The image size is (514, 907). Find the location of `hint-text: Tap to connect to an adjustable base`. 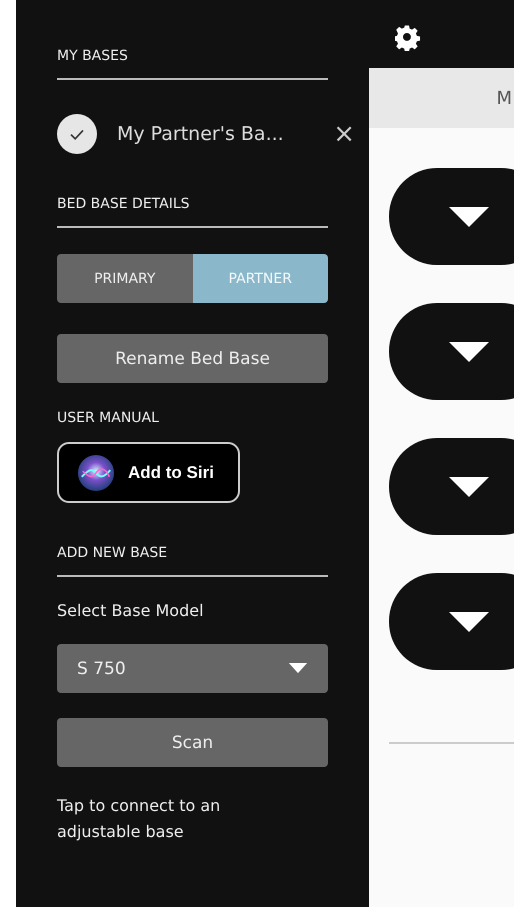

hint-text: Tap to connect to an adjustable base is located at coordinates (139, 819).